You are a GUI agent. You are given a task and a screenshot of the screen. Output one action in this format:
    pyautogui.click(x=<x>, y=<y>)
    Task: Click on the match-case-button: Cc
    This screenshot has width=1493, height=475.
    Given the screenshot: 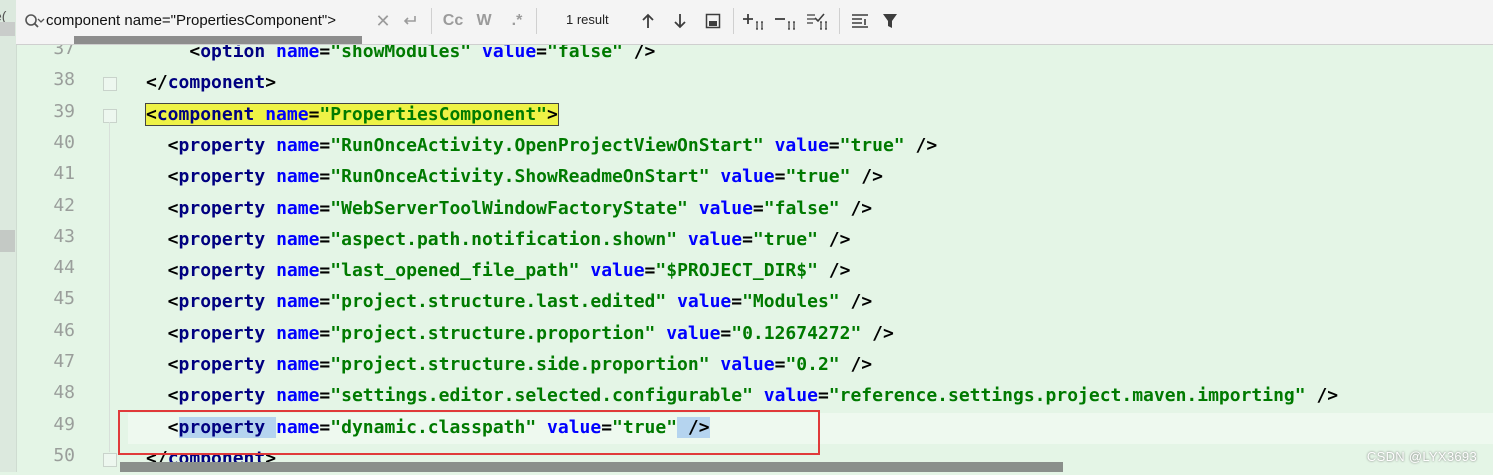 What is the action you would take?
    pyautogui.click(x=453, y=21)
    